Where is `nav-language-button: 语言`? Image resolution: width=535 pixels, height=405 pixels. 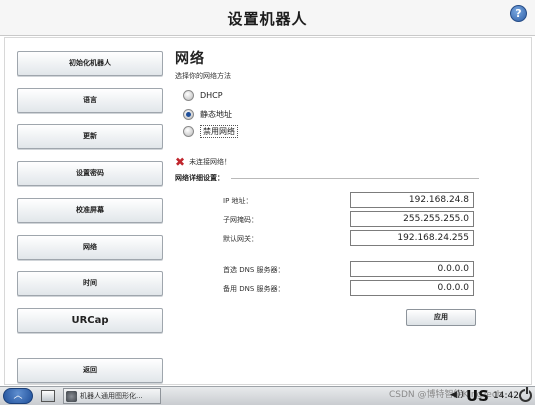 nav-language-button: 语言 is located at coordinates (90, 100).